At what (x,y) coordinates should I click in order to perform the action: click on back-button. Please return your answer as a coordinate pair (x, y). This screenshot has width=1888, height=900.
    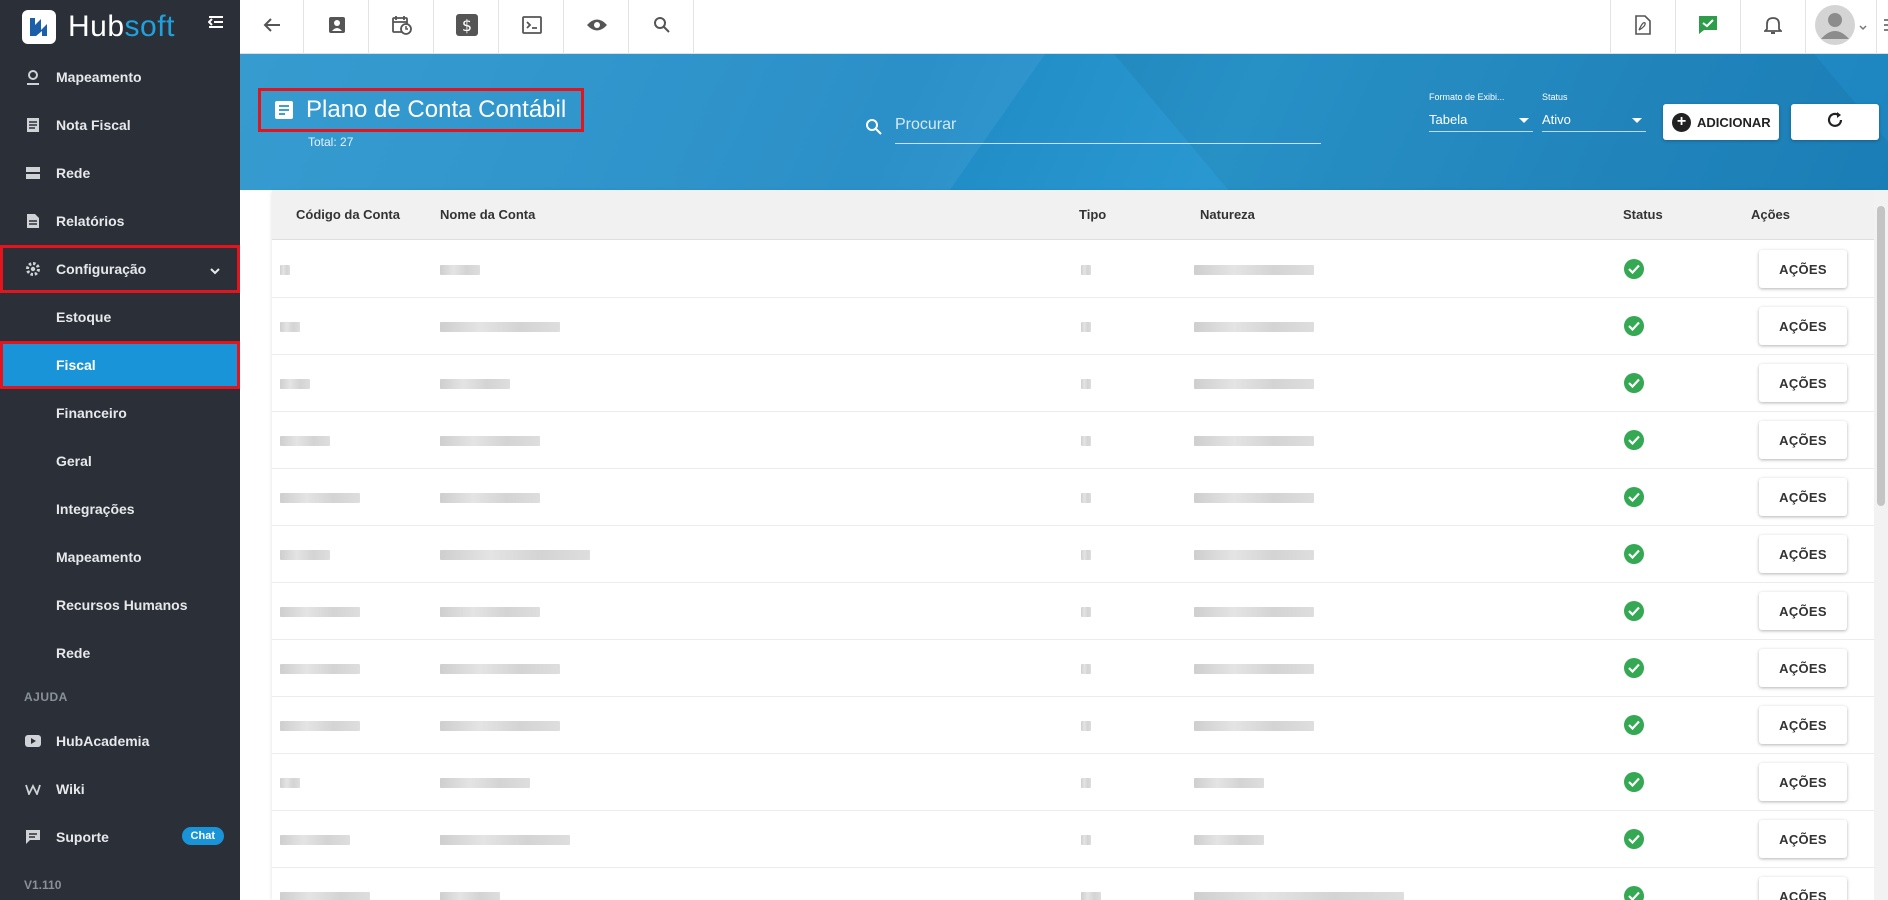
    Looking at the image, I should click on (272, 27).